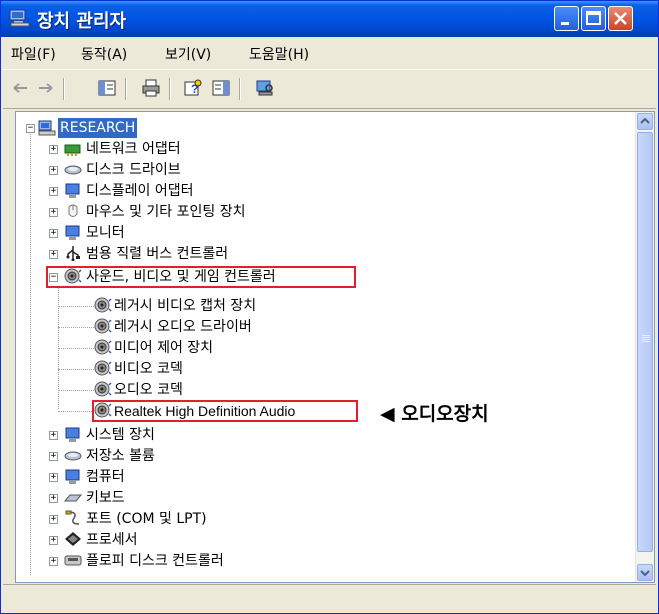 This screenshot has height=614, width=659. I want to click on floppy-controller-icon, so click(73, 560).